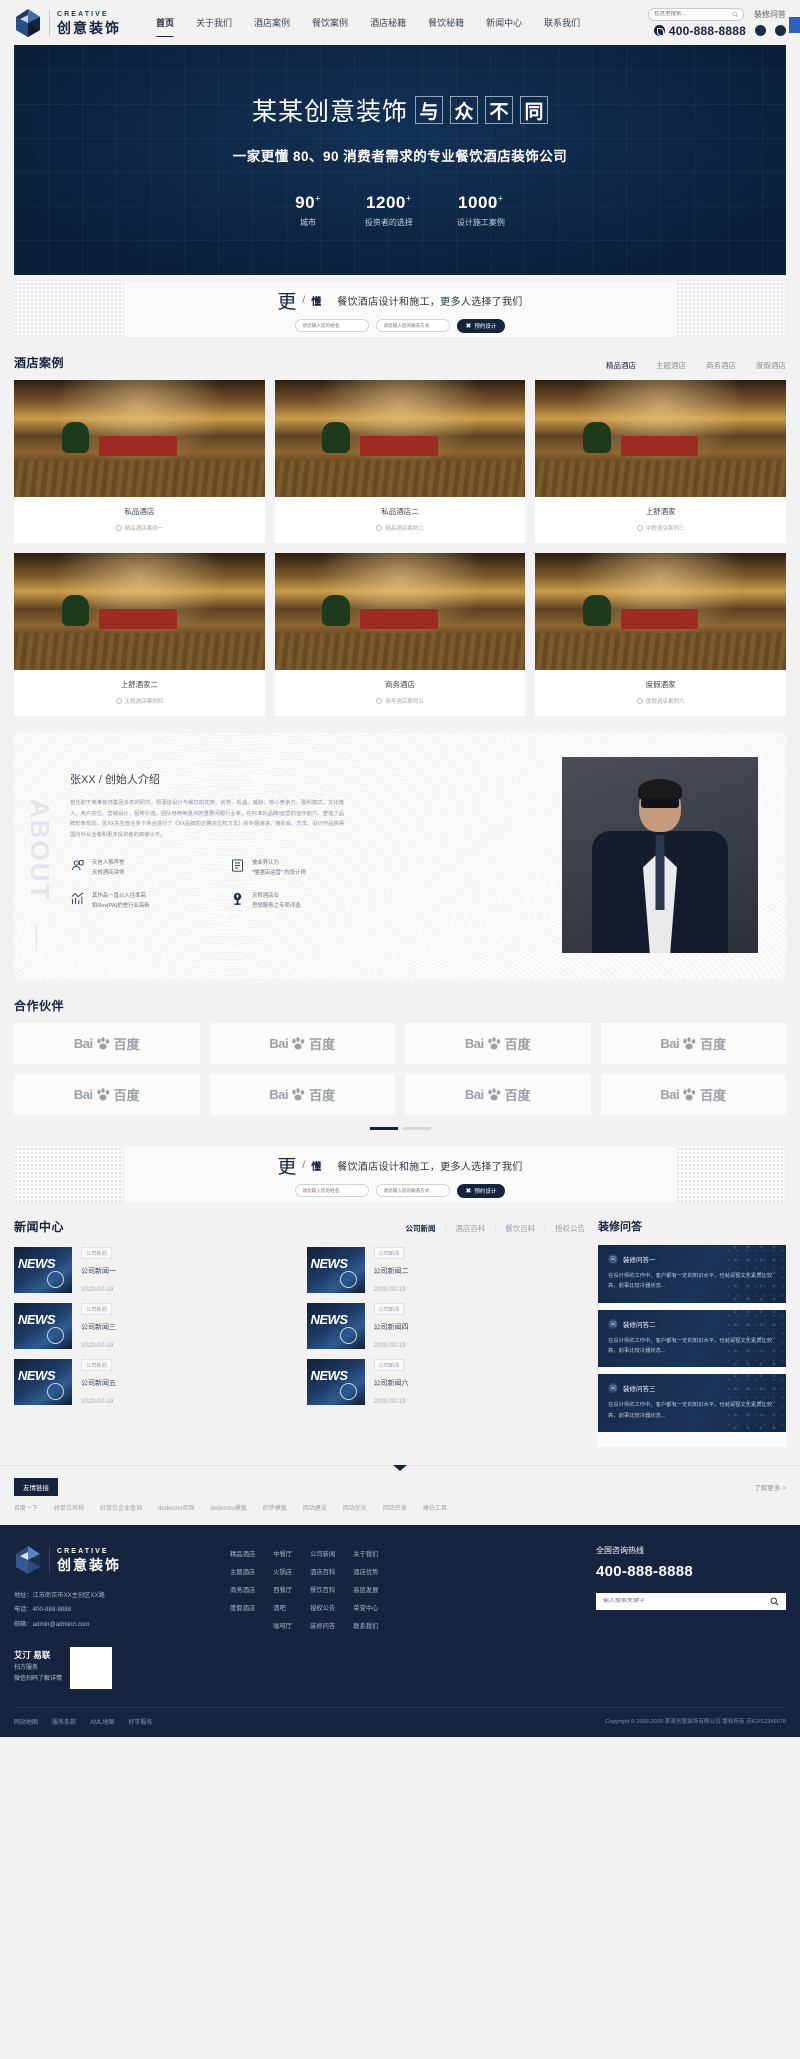  I want to click on cases-tab-business: 商务酒店, so click(721, 365).